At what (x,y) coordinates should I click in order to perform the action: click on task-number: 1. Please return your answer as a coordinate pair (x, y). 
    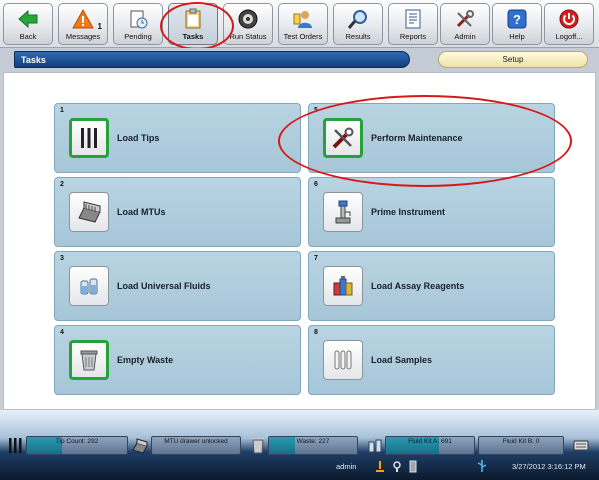
    Looking at the image, I should click on (62, 110).